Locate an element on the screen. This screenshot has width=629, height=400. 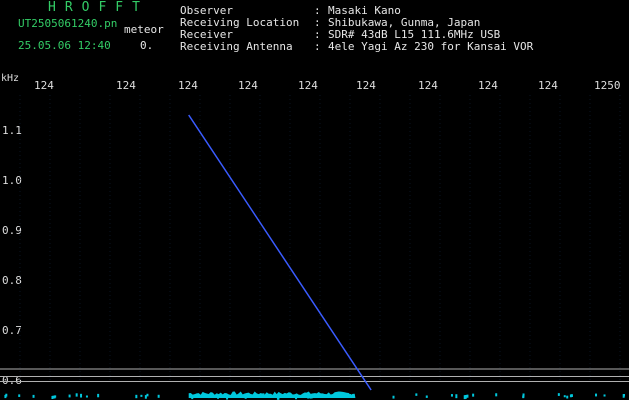
info-value-antenna: 4ele Yagi Az 230 for Kansai VOR is located at coordinates (431, 46).